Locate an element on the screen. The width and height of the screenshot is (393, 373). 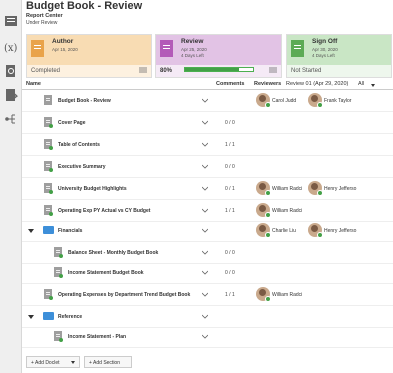
comment-count: 1 / 1 is located at coordinates (230, 295).